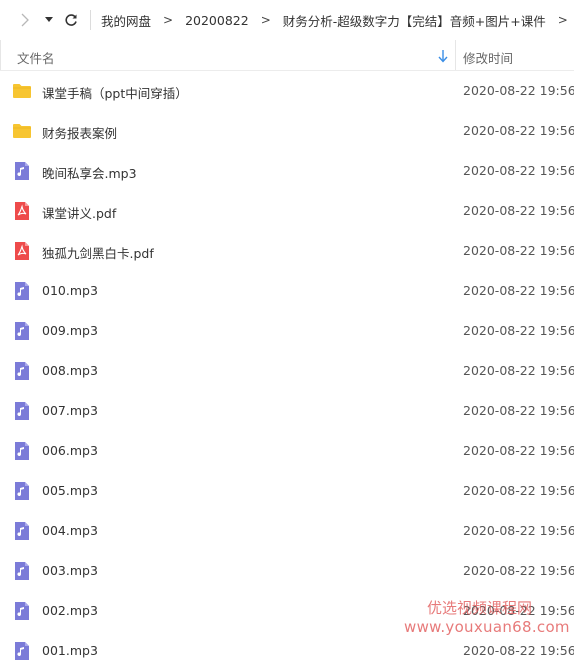 The image size is (574, 672). Describe the element at coordinates (287, 571) in the screenshot. I see `file-row: 003.mp3 2020-08-22 19:56` at that location.